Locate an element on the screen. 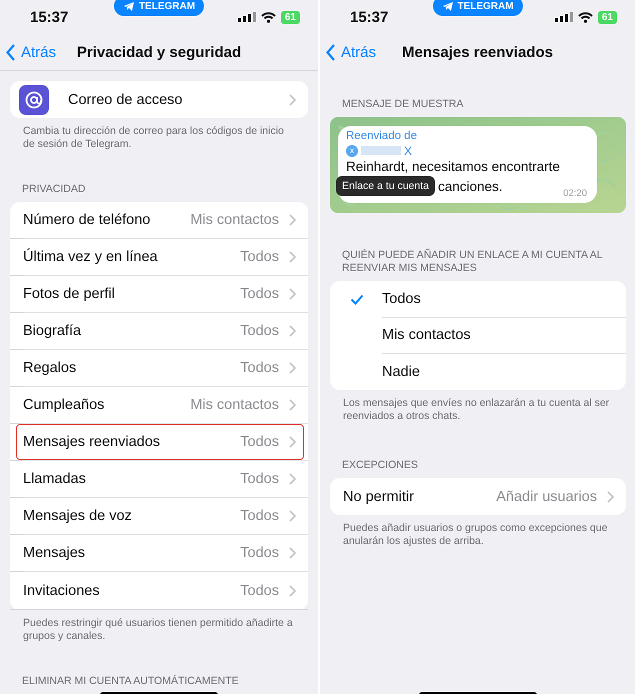 Image resolution: width=635 pixels, height=694 pixels. section-footnote: Cambia tu dirección de correo para los códigos de inicio de sesión de Telegram. is located at coordinates (153, 137).